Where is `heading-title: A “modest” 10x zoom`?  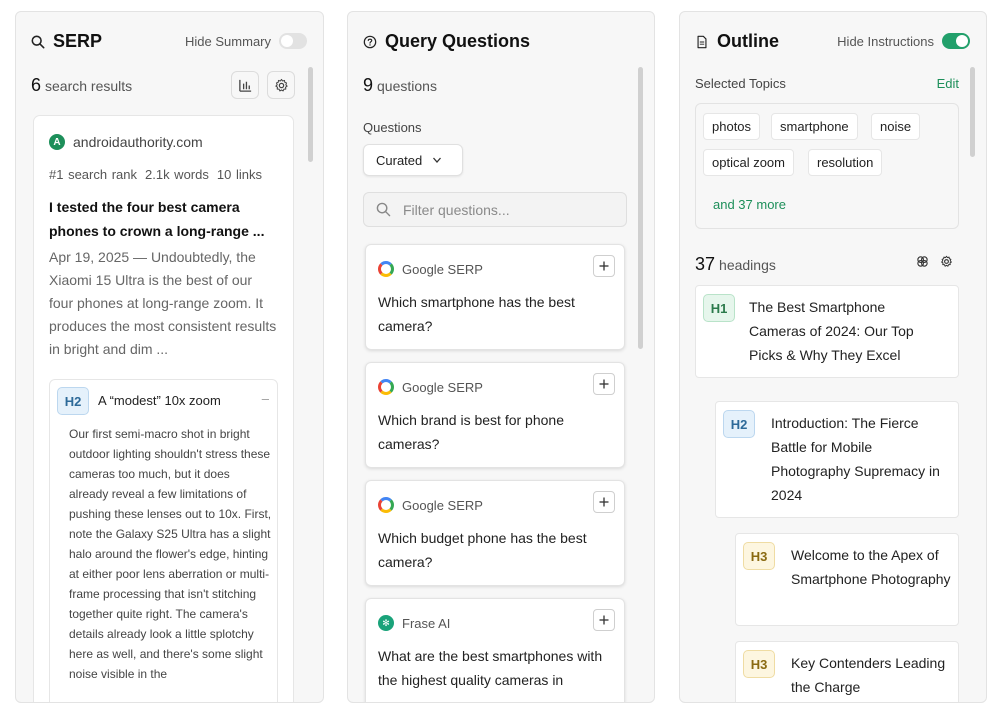
heading-title: A “modest” 10x zoom is located at coordinates (159, 400).